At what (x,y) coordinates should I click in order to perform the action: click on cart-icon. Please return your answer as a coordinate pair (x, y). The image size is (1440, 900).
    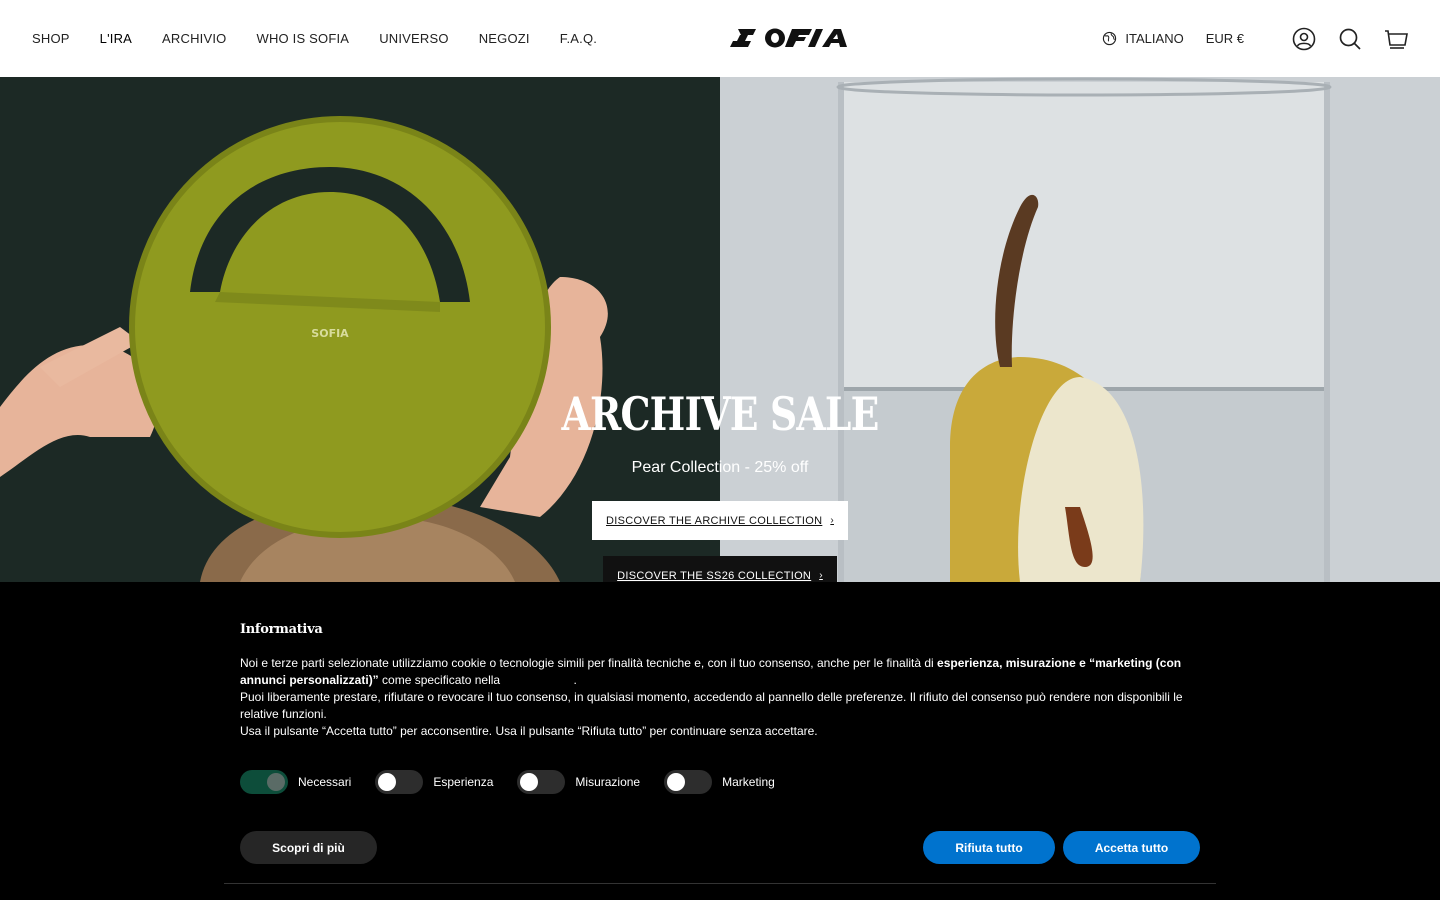
    Looking at the image, I should click on (1396, 39).